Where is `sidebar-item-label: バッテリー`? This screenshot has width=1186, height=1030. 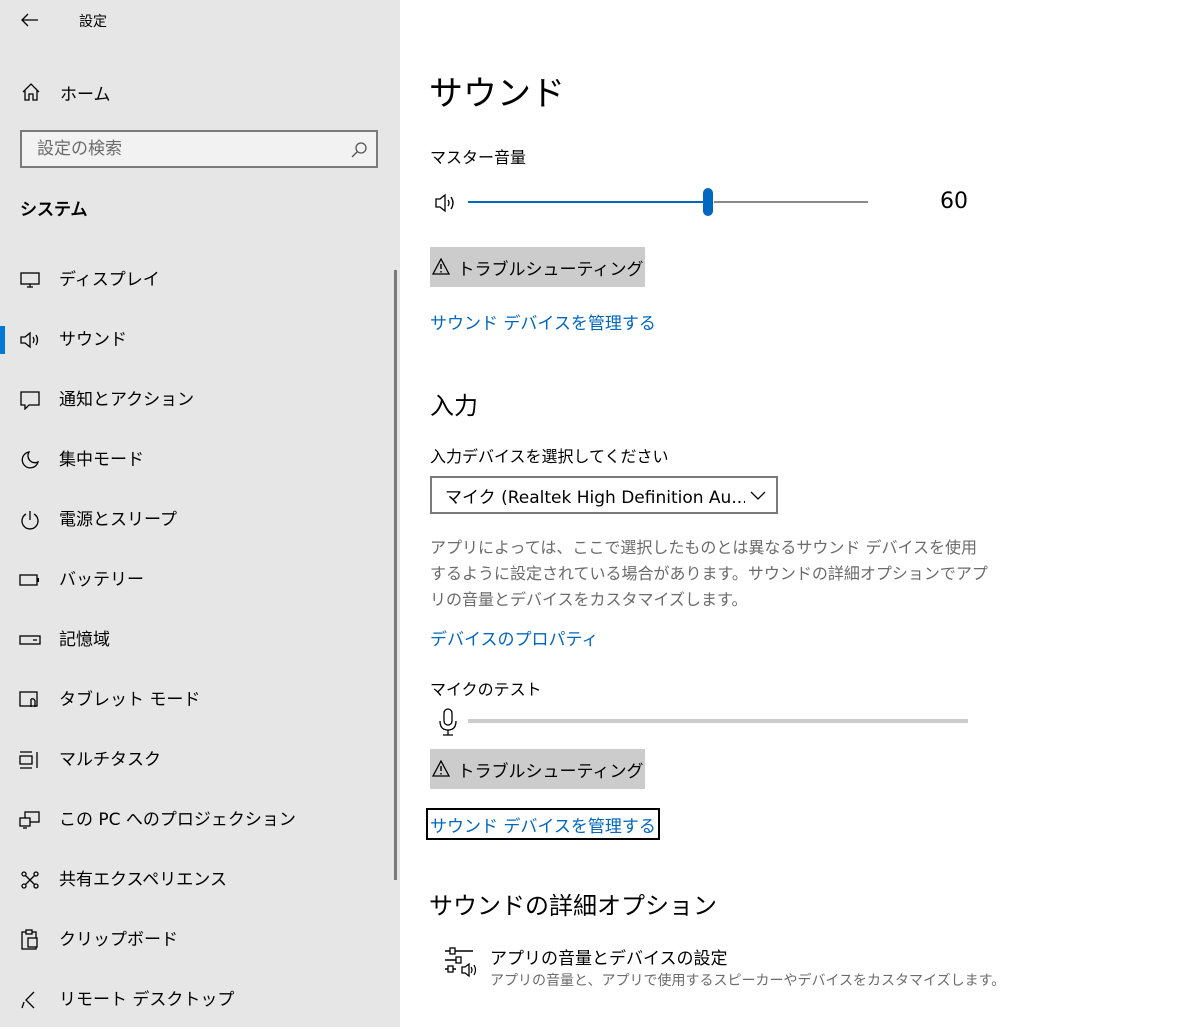 sidebar-item-label: バッテリー is located at coordinates (101, 580).